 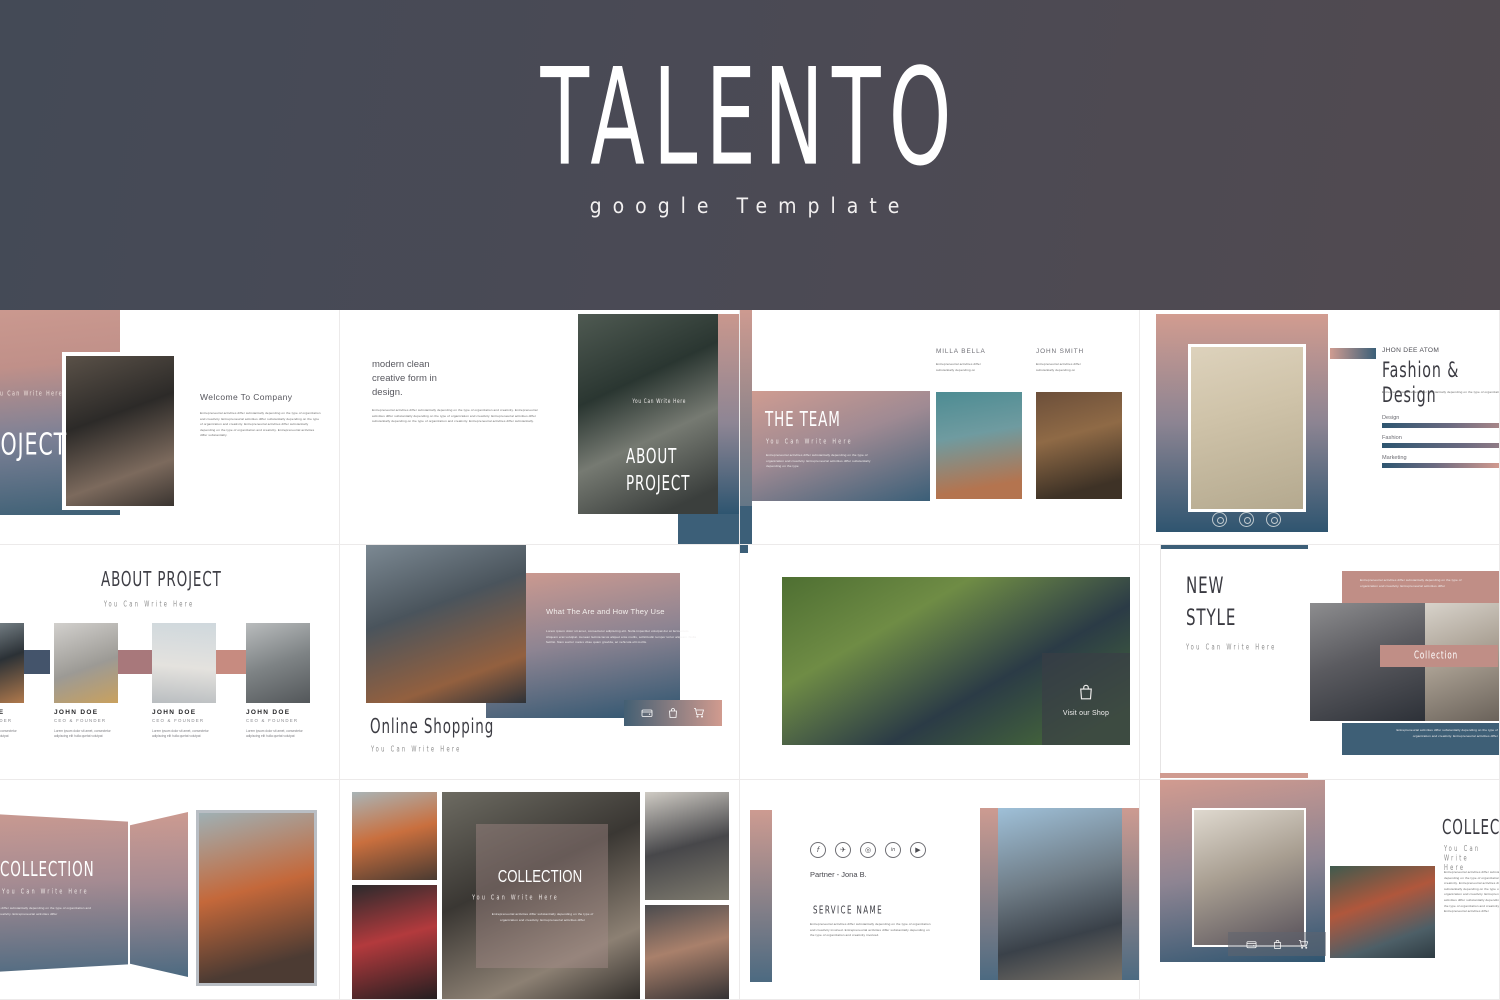 What do you see at coordinates (1219, 519) in the screenshot?
I see `instagram-icon` at bounding box center [1219, 519].